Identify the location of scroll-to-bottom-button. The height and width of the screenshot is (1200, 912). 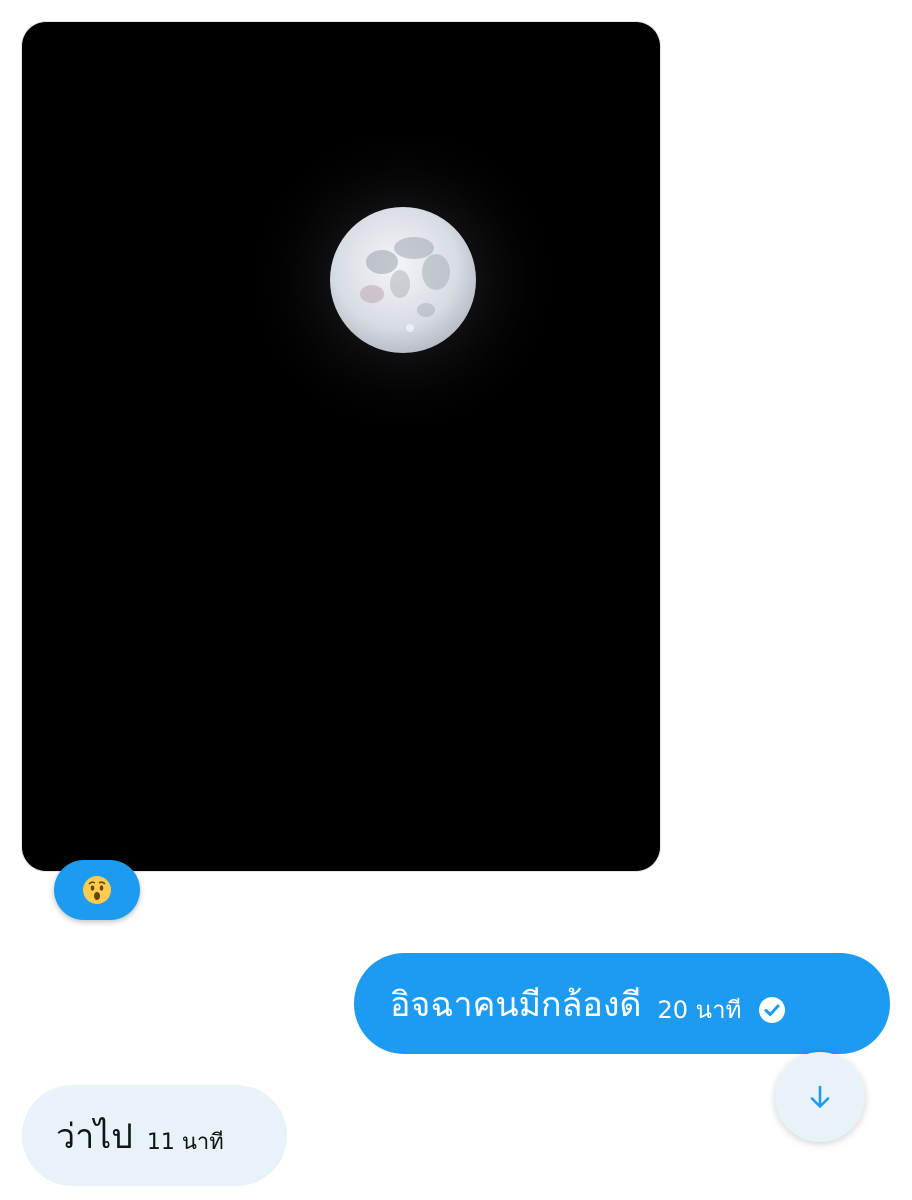
(820, 1097).